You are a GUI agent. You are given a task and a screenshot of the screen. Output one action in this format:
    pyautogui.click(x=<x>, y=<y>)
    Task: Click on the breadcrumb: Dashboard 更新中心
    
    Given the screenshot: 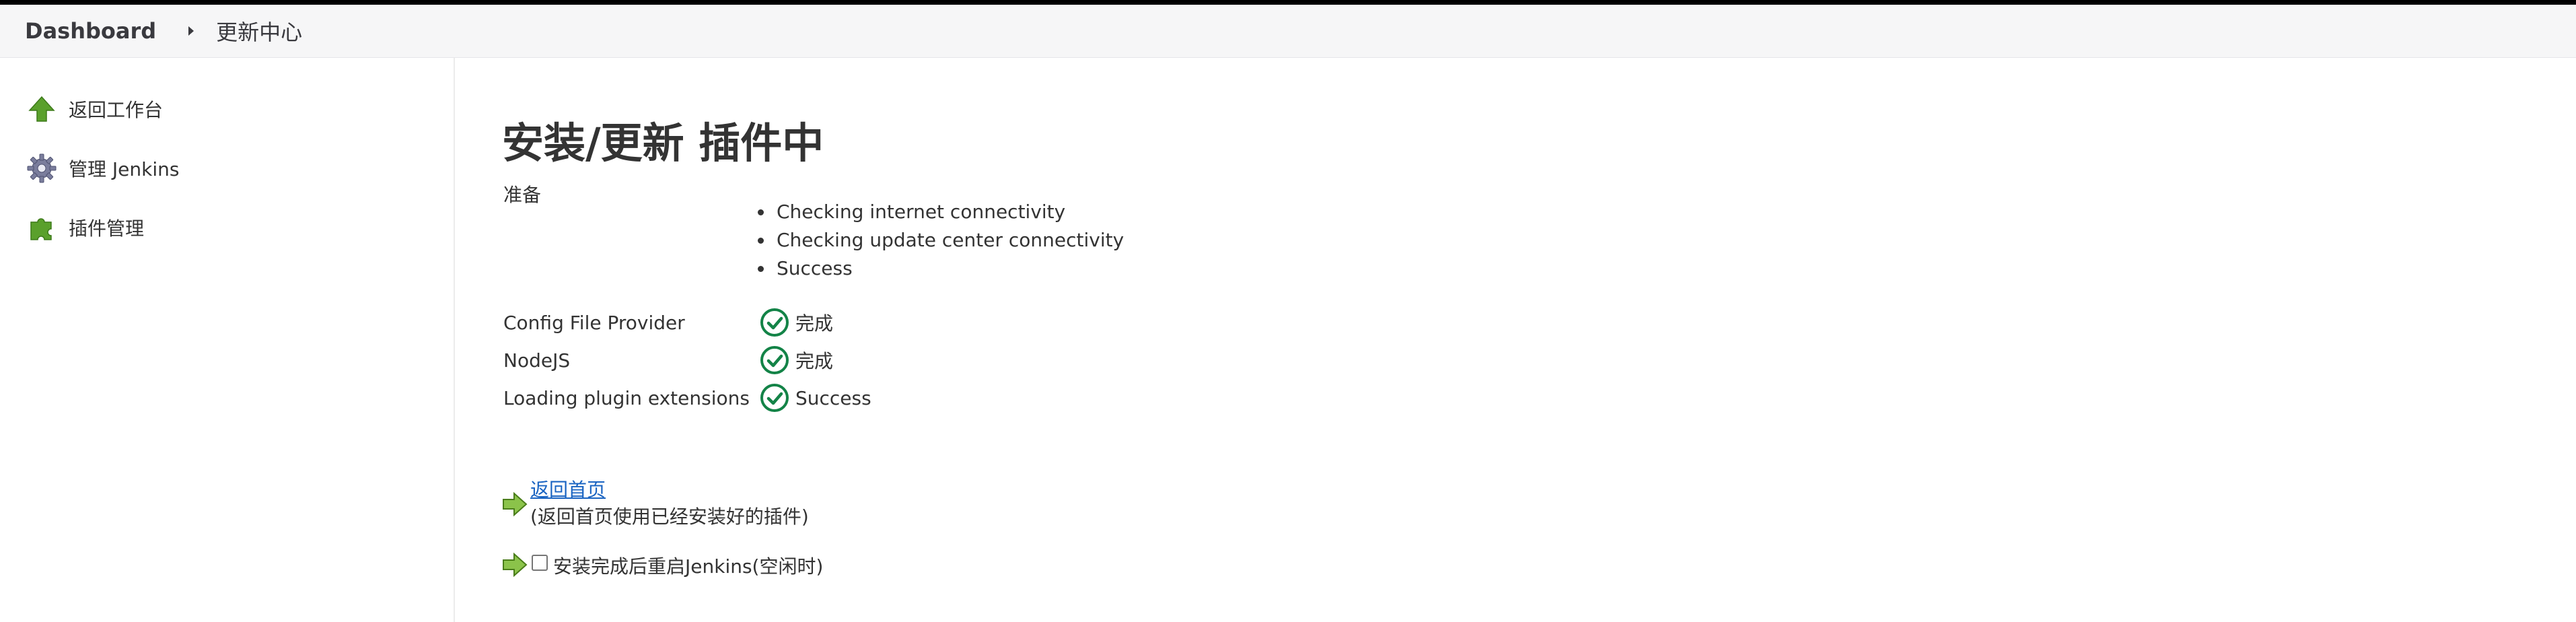 What is the action you would take?
    pyautogui.click(x=1288, y=32)
    